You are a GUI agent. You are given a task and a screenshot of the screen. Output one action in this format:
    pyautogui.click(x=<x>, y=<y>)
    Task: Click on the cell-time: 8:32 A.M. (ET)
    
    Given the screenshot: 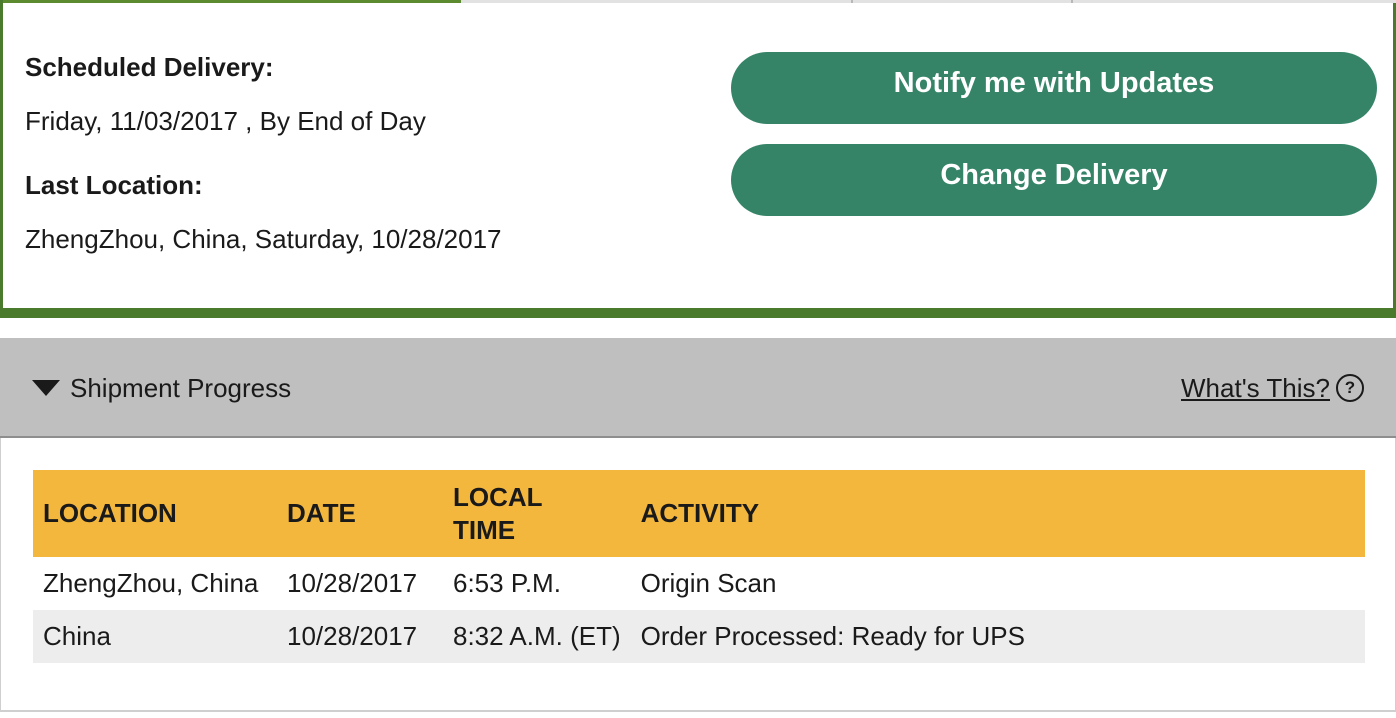 What is the action you would take?
    pyautogui.click(x=537, y=636)
    